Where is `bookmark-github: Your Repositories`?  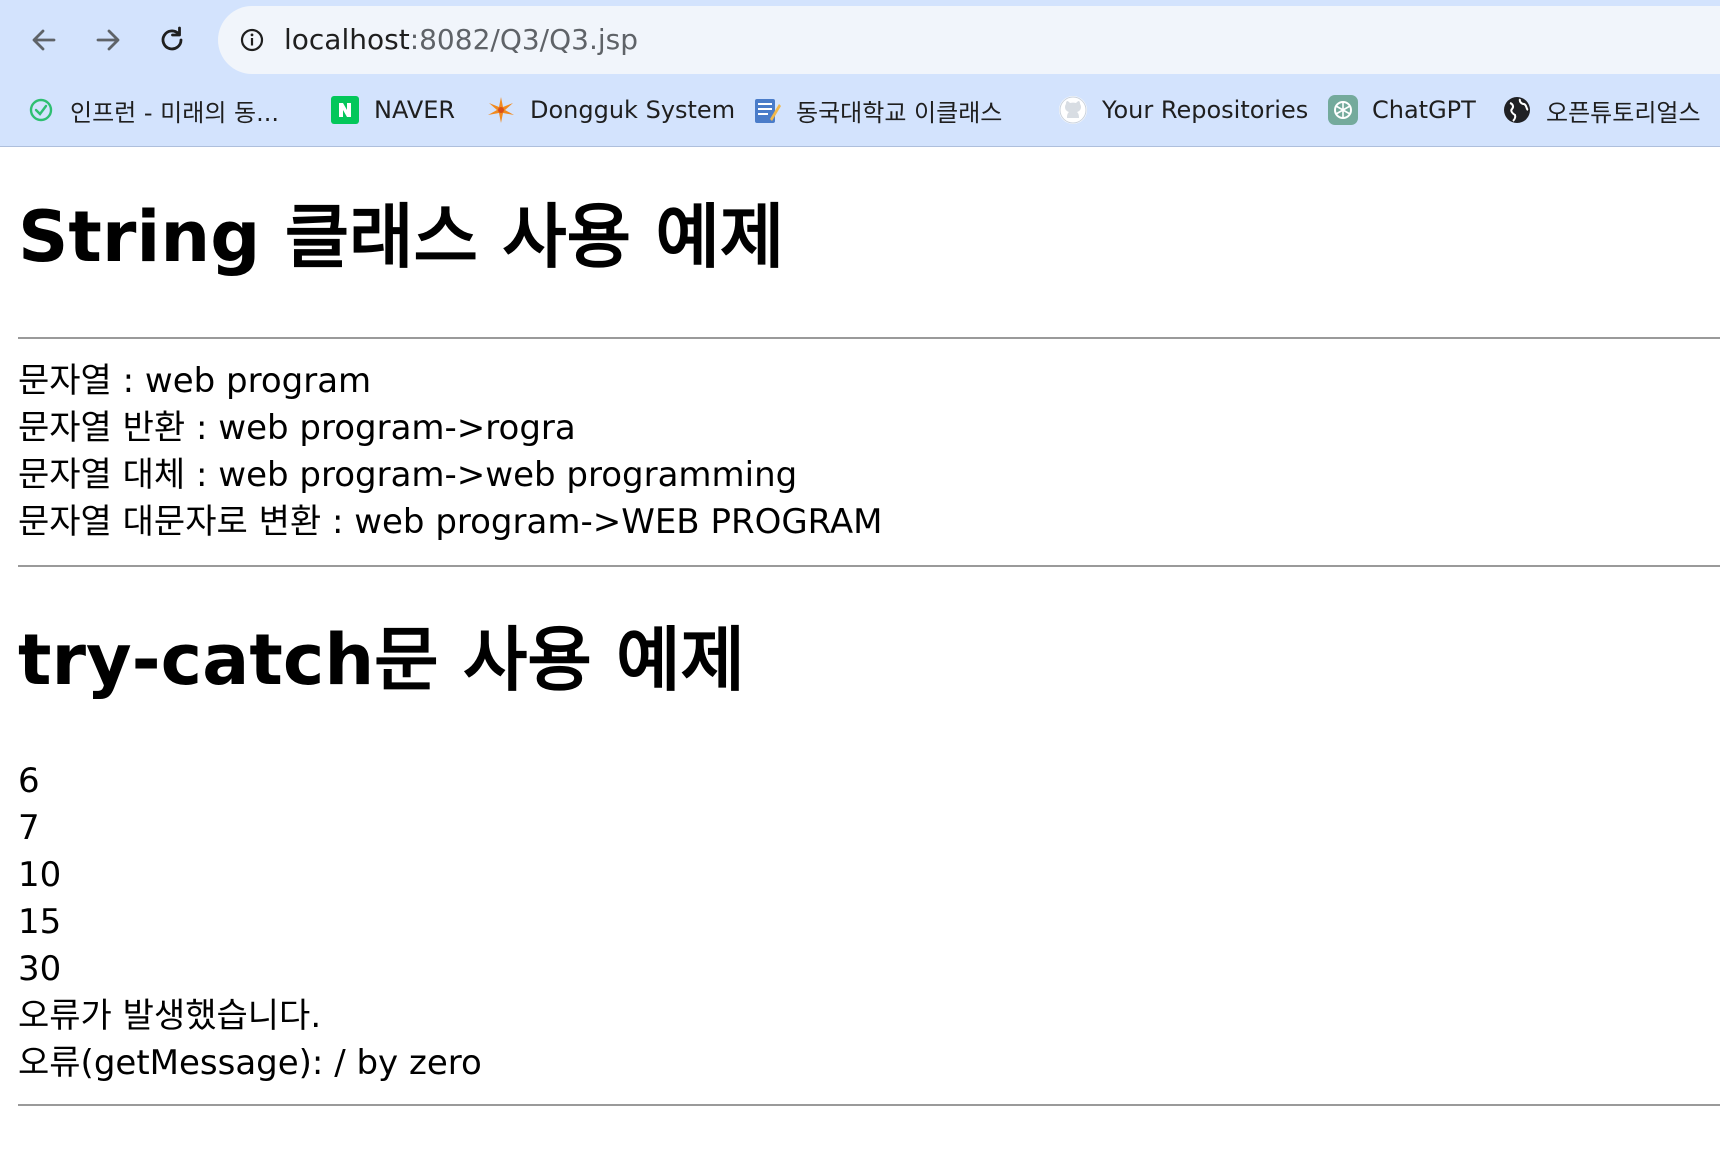 bookmark-github: Your Repositories is located at coordinates (1183, 110).